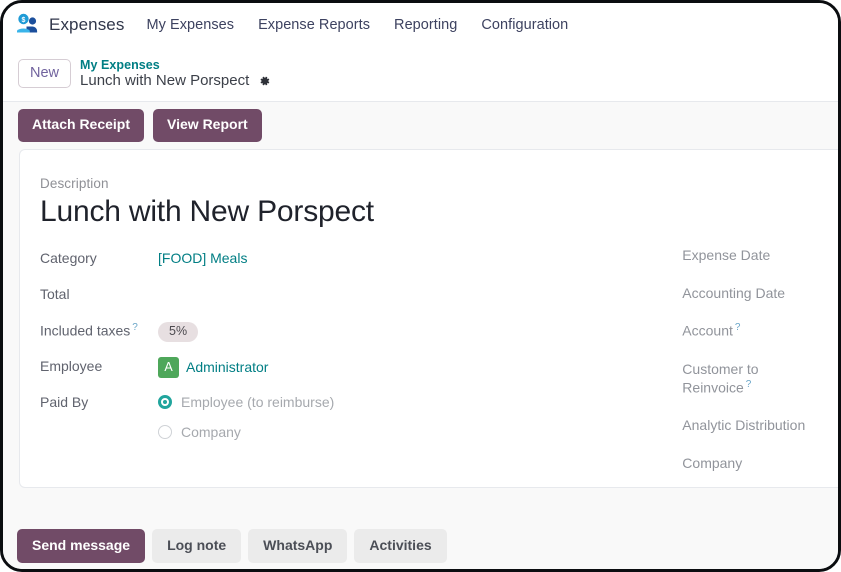 This screenshot has height=572, width=841. I want to click on activities-button: Activities, so click(400, 545).